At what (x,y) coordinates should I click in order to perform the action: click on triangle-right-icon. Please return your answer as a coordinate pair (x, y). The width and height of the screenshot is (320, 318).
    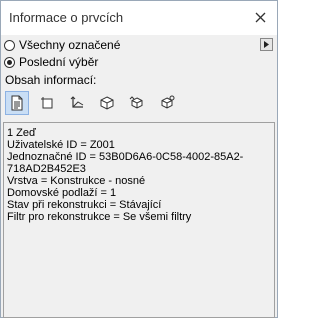
    Looking at the image, I should click on (266, 44).